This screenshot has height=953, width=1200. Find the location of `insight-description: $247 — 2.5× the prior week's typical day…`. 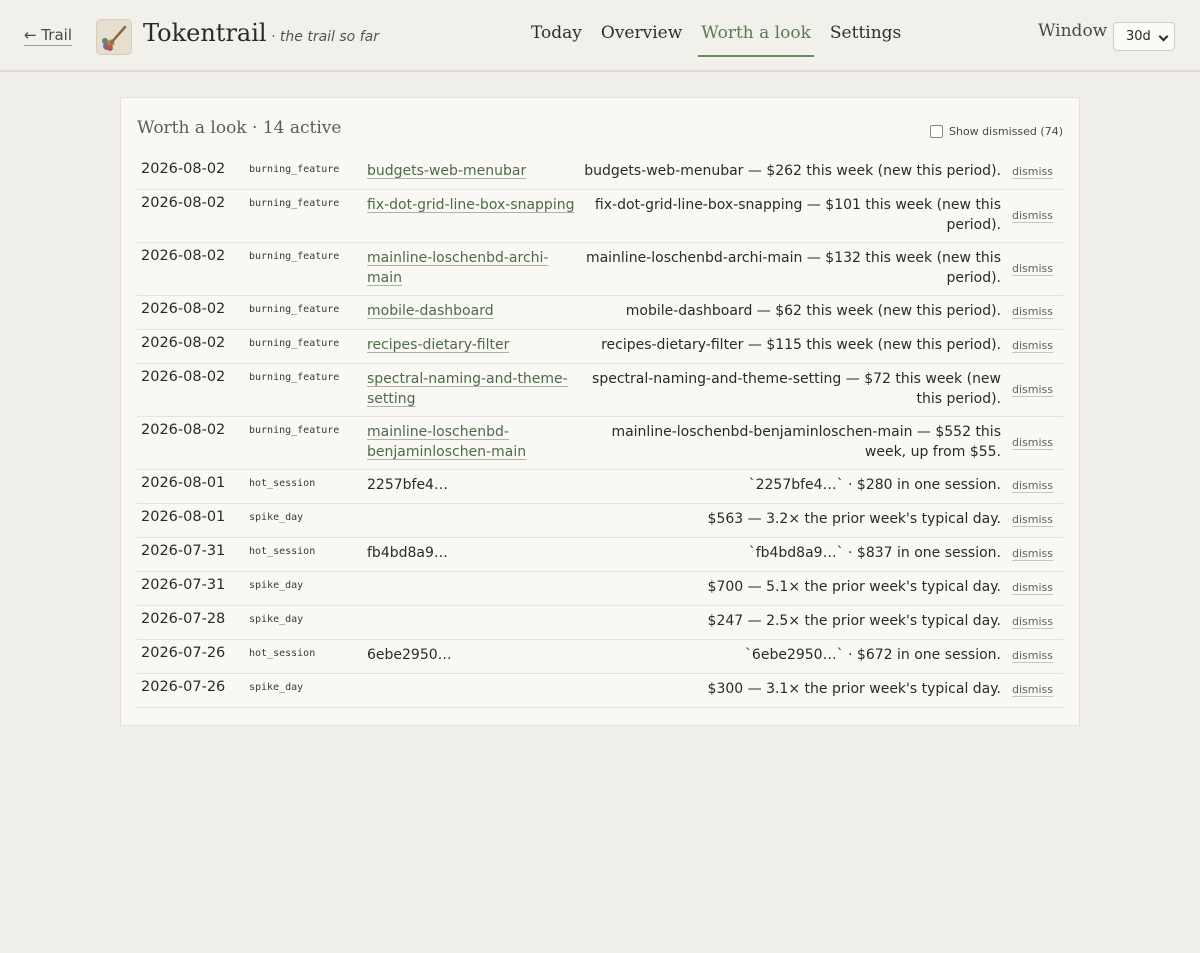

insight-description: $247 — 2.5× the prior week's typical day… is located at coordinates (854, 621).